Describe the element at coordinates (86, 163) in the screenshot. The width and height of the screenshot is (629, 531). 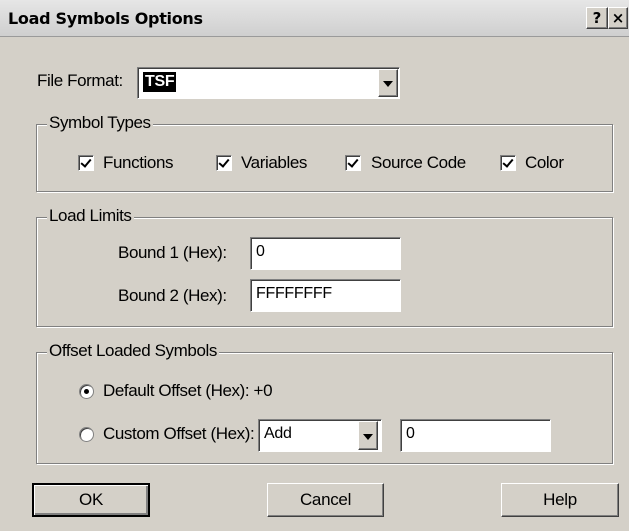
I see `functions-checkbox` at that location.